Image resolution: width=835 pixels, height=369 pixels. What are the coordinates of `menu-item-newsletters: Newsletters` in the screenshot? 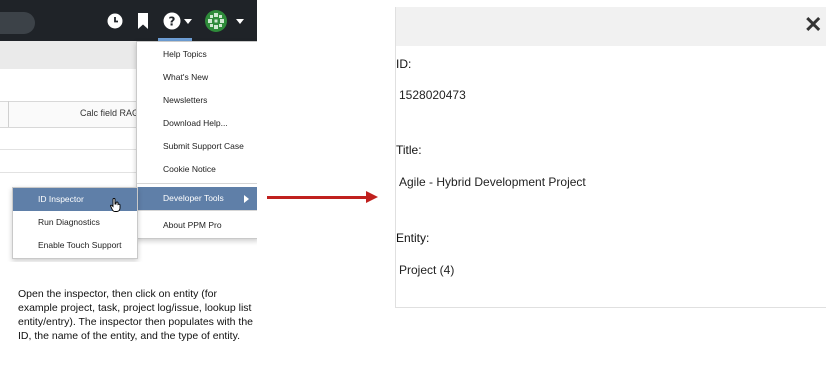 It's located at (197, 100).